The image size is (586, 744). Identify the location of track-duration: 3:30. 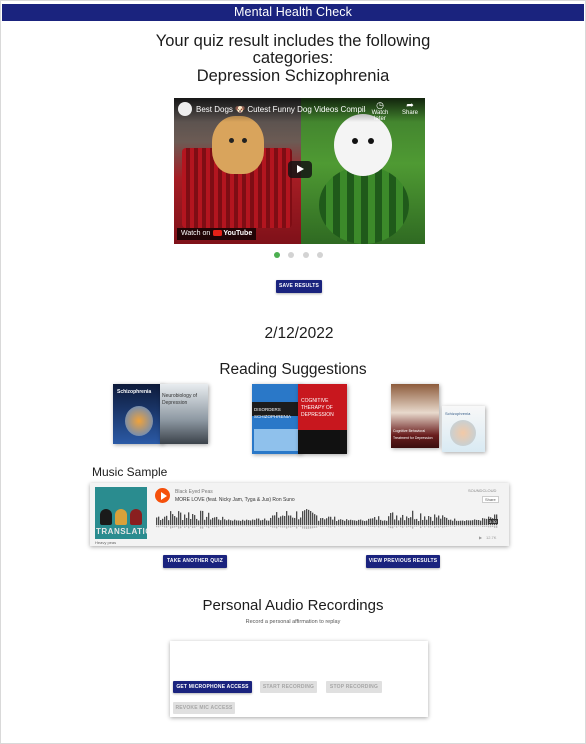
(493, 521).